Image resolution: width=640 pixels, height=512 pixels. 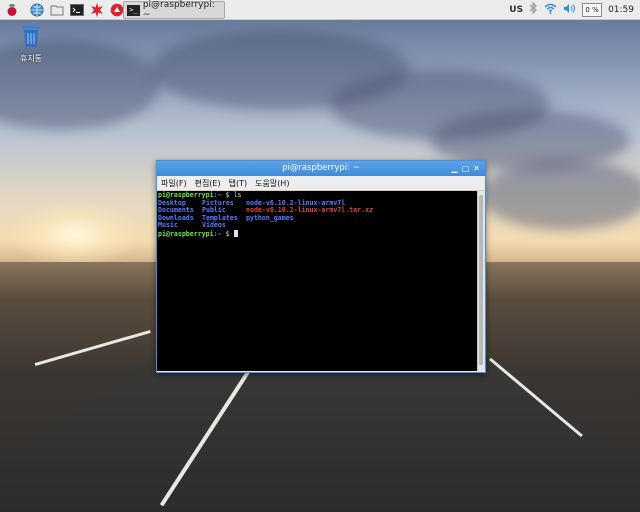 What do you see at coordinates (272, 183) in the screenshot?
I see `menu-help: 도움말(H)` at bounding box center [272, 183].